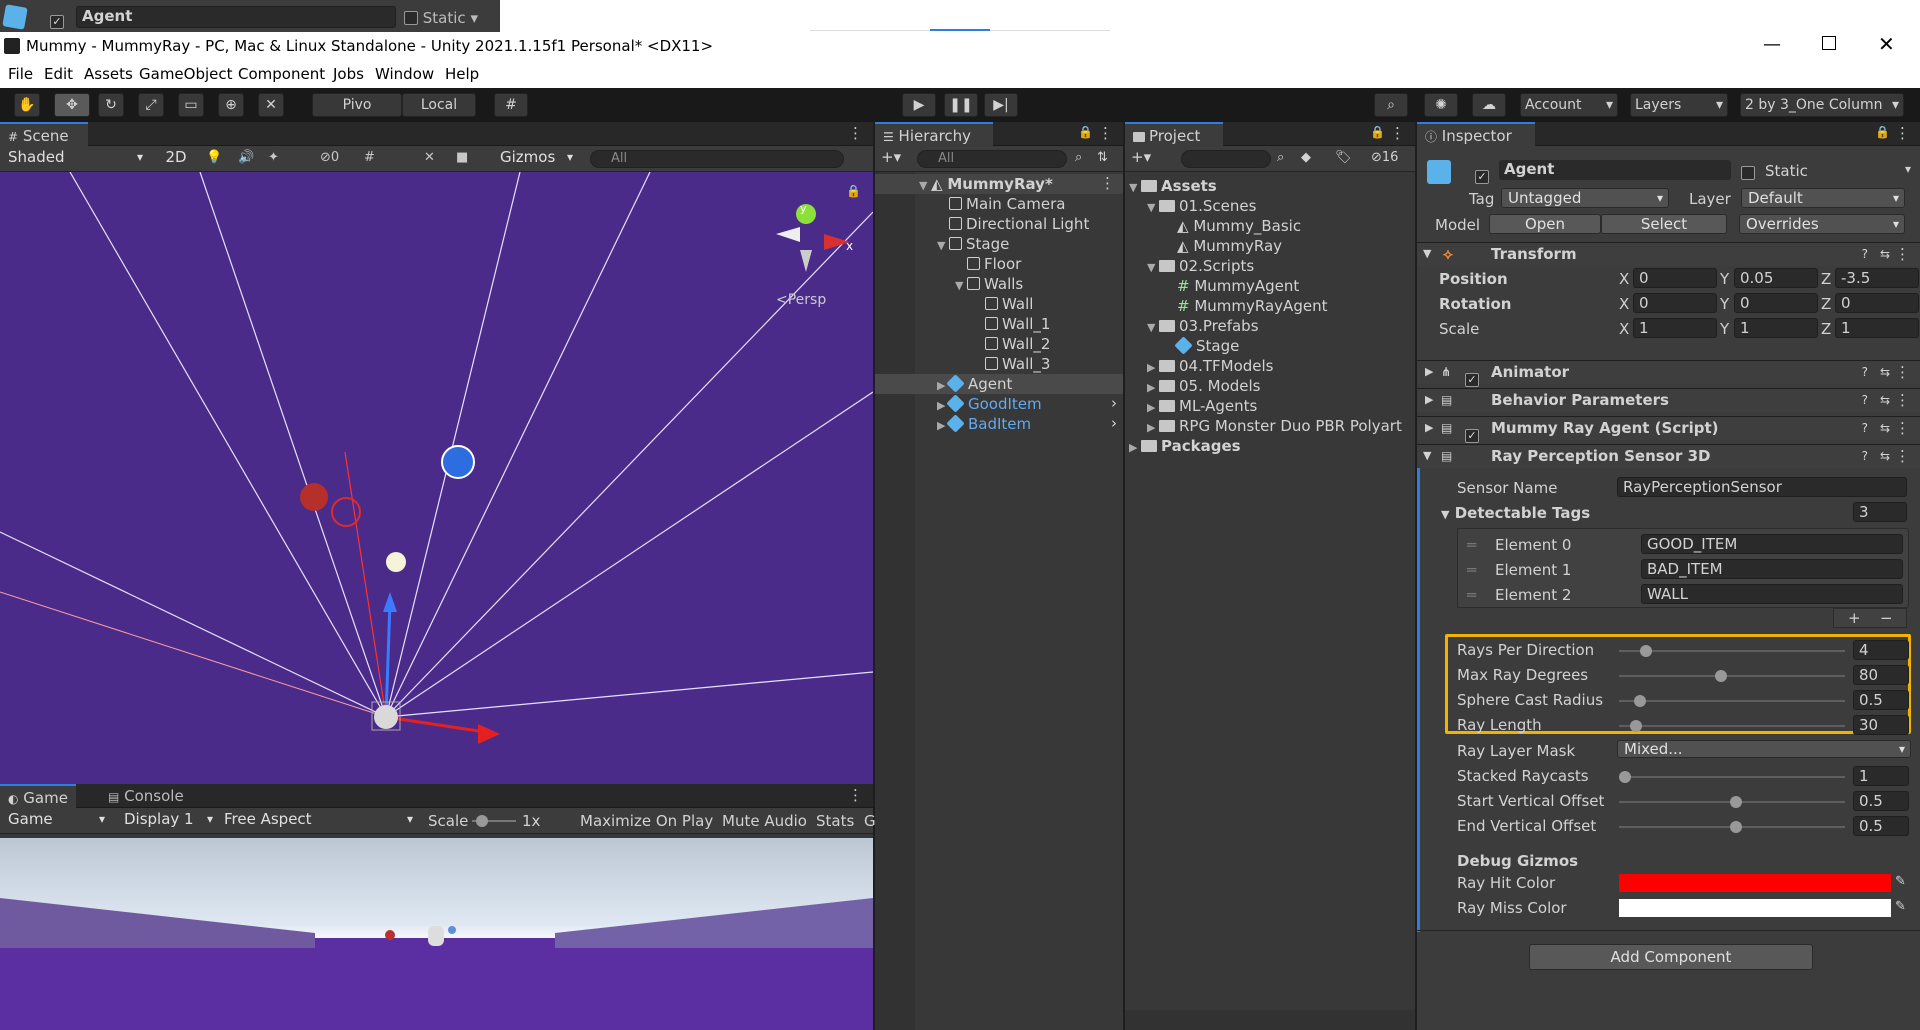 The height and width of the screenshot is (1030, 1920). I want to click on rect-tool-icon: ▭, so click(191, 105).